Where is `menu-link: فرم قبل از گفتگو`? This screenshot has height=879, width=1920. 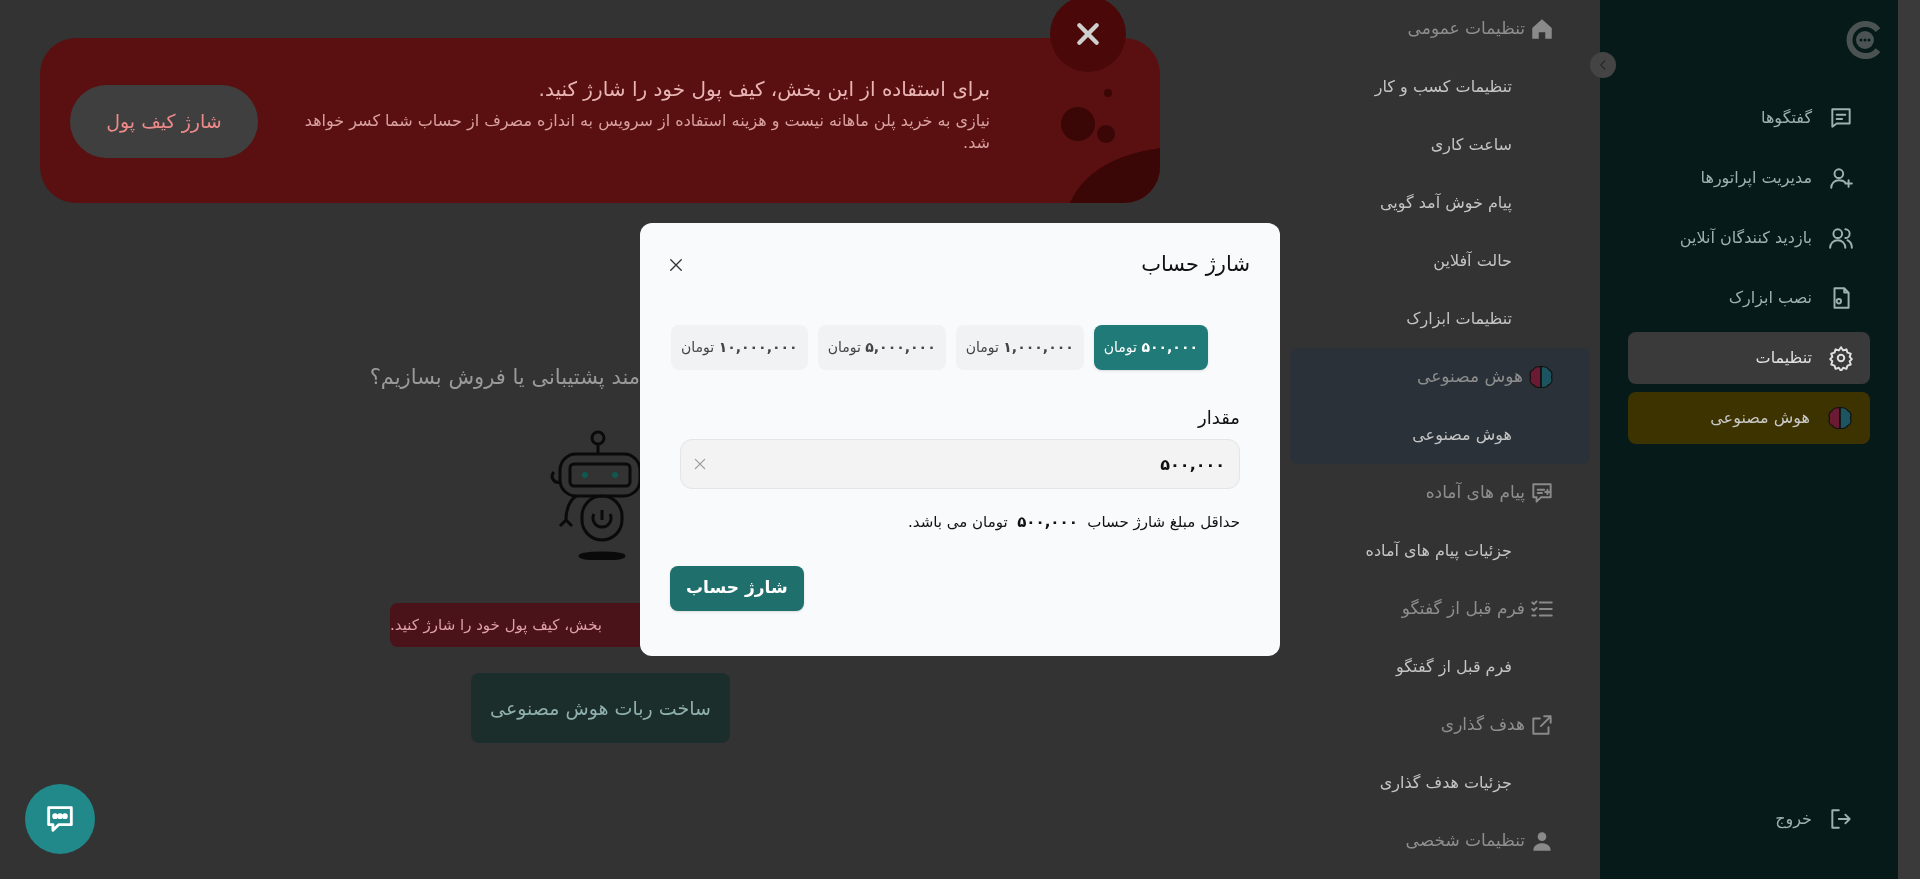
menu-link: فرم قبل از گفتگو is located at coordinates (1453, 667).